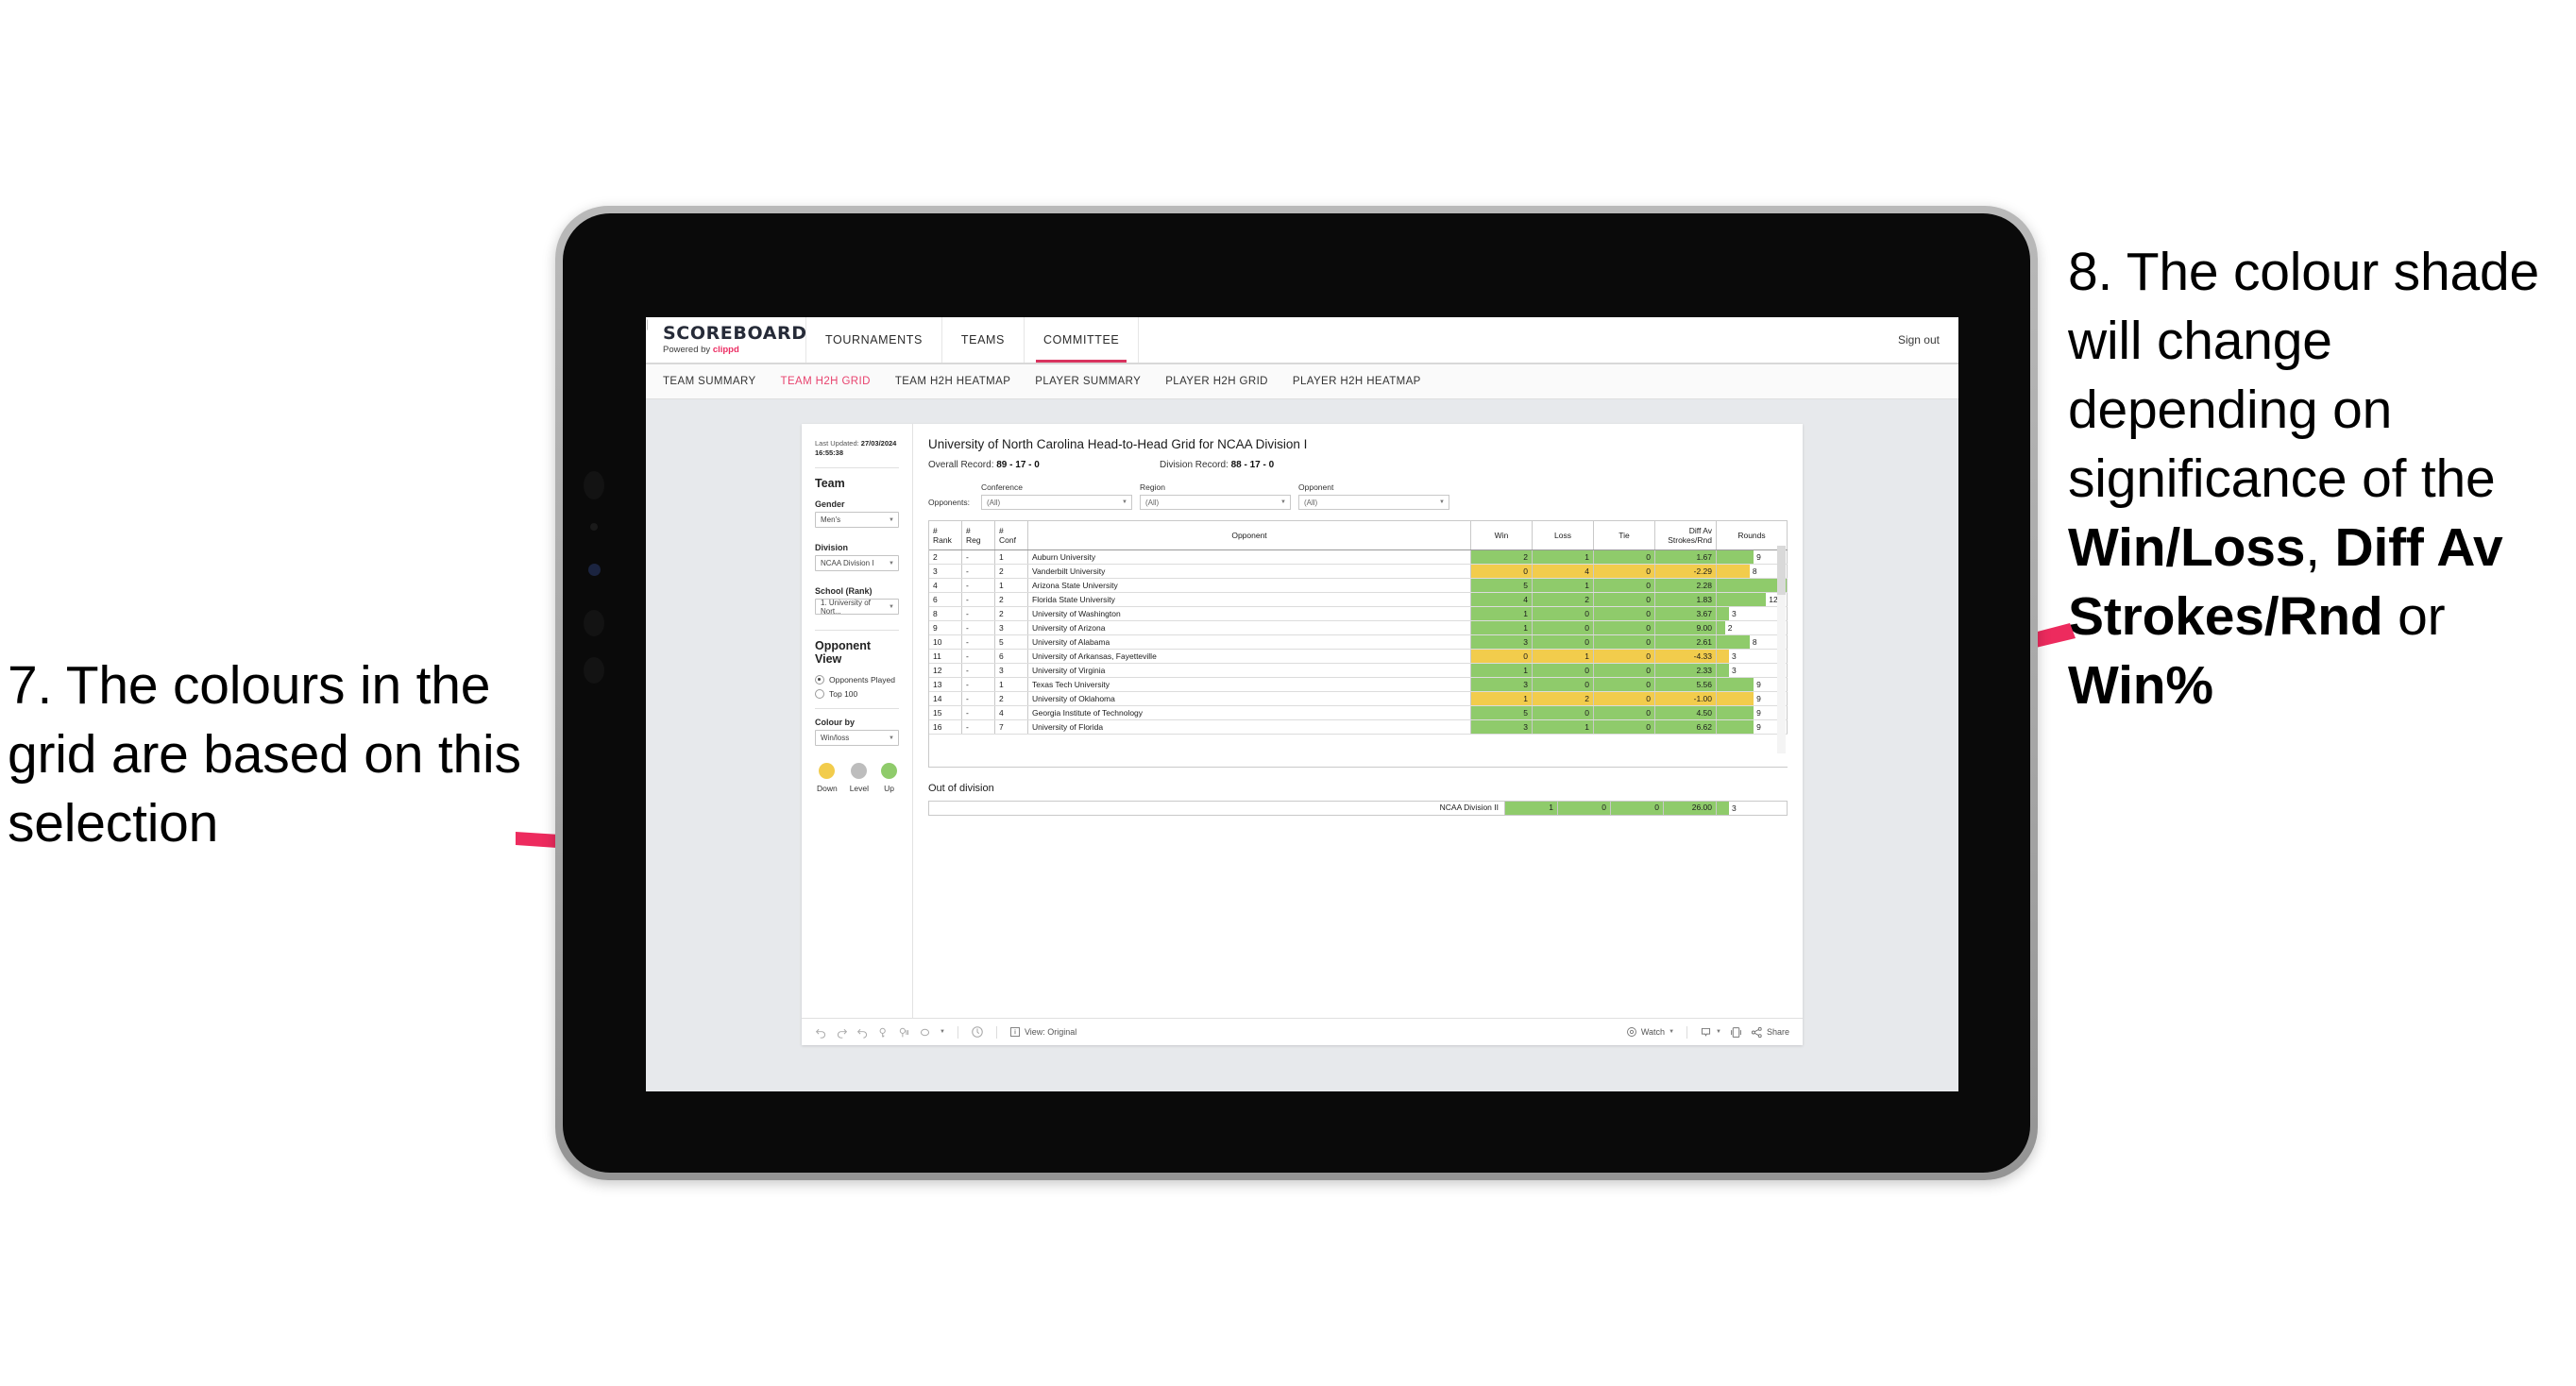 The height and width of the screenshot is (1386, 2576). Describe the element at coordinates (1781, 570) in the screenshot. I see `scrollbar-thumb` at that location.